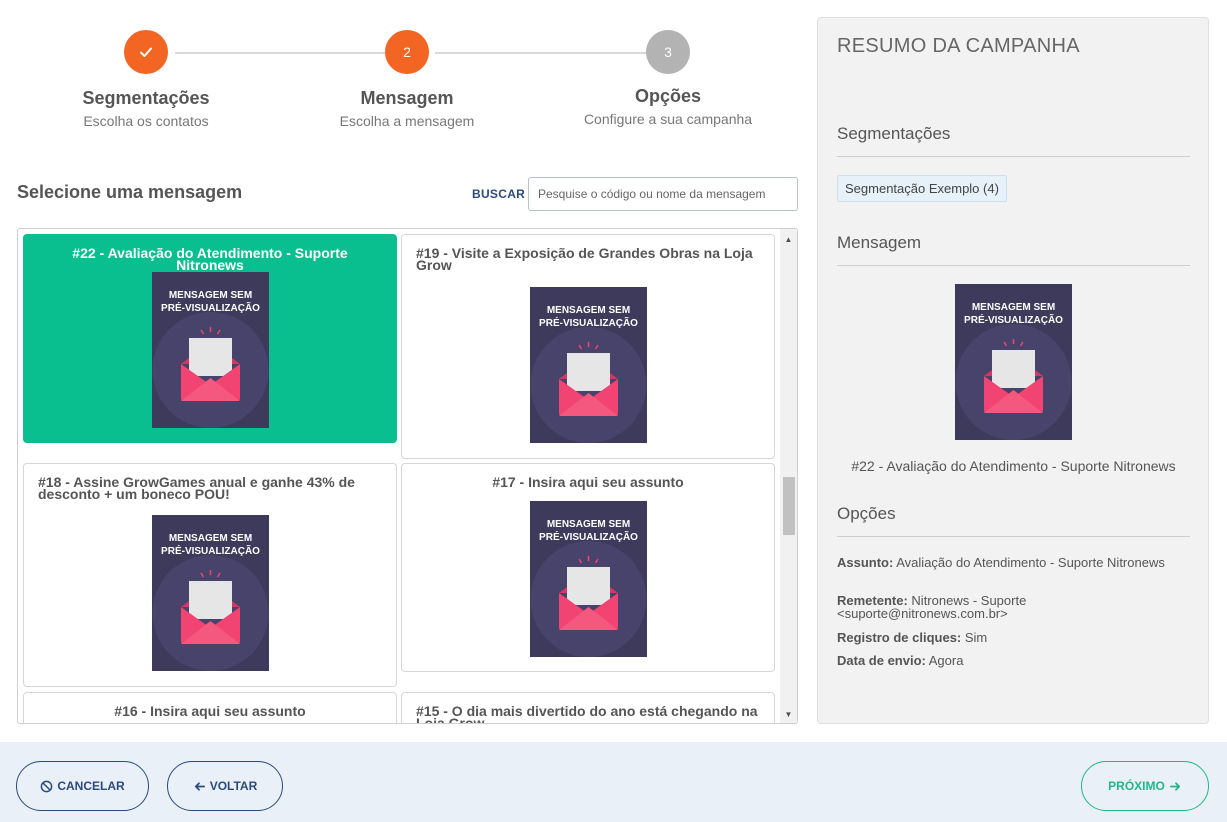 The height and width of the screenshot is (822, 1227). I want to click on segment-tag: Segmentação Exemplo (4), so click(922, 188).